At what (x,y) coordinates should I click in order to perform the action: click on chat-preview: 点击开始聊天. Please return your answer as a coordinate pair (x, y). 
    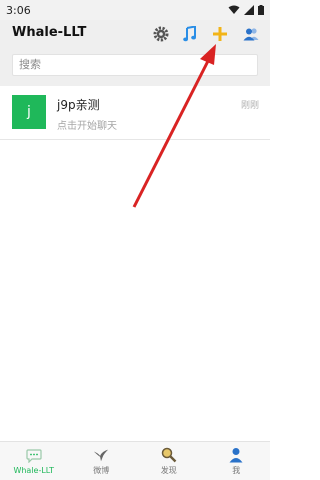
    Looking at the image, I should click on (87, 126).